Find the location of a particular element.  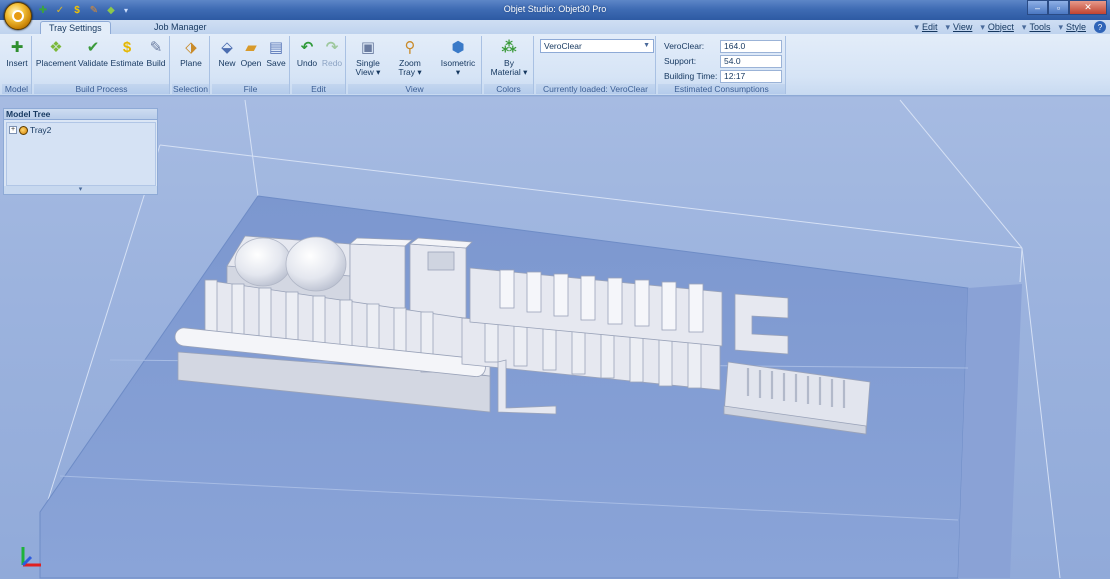

menu-edit: Edit is located at coordinates (926, 27).